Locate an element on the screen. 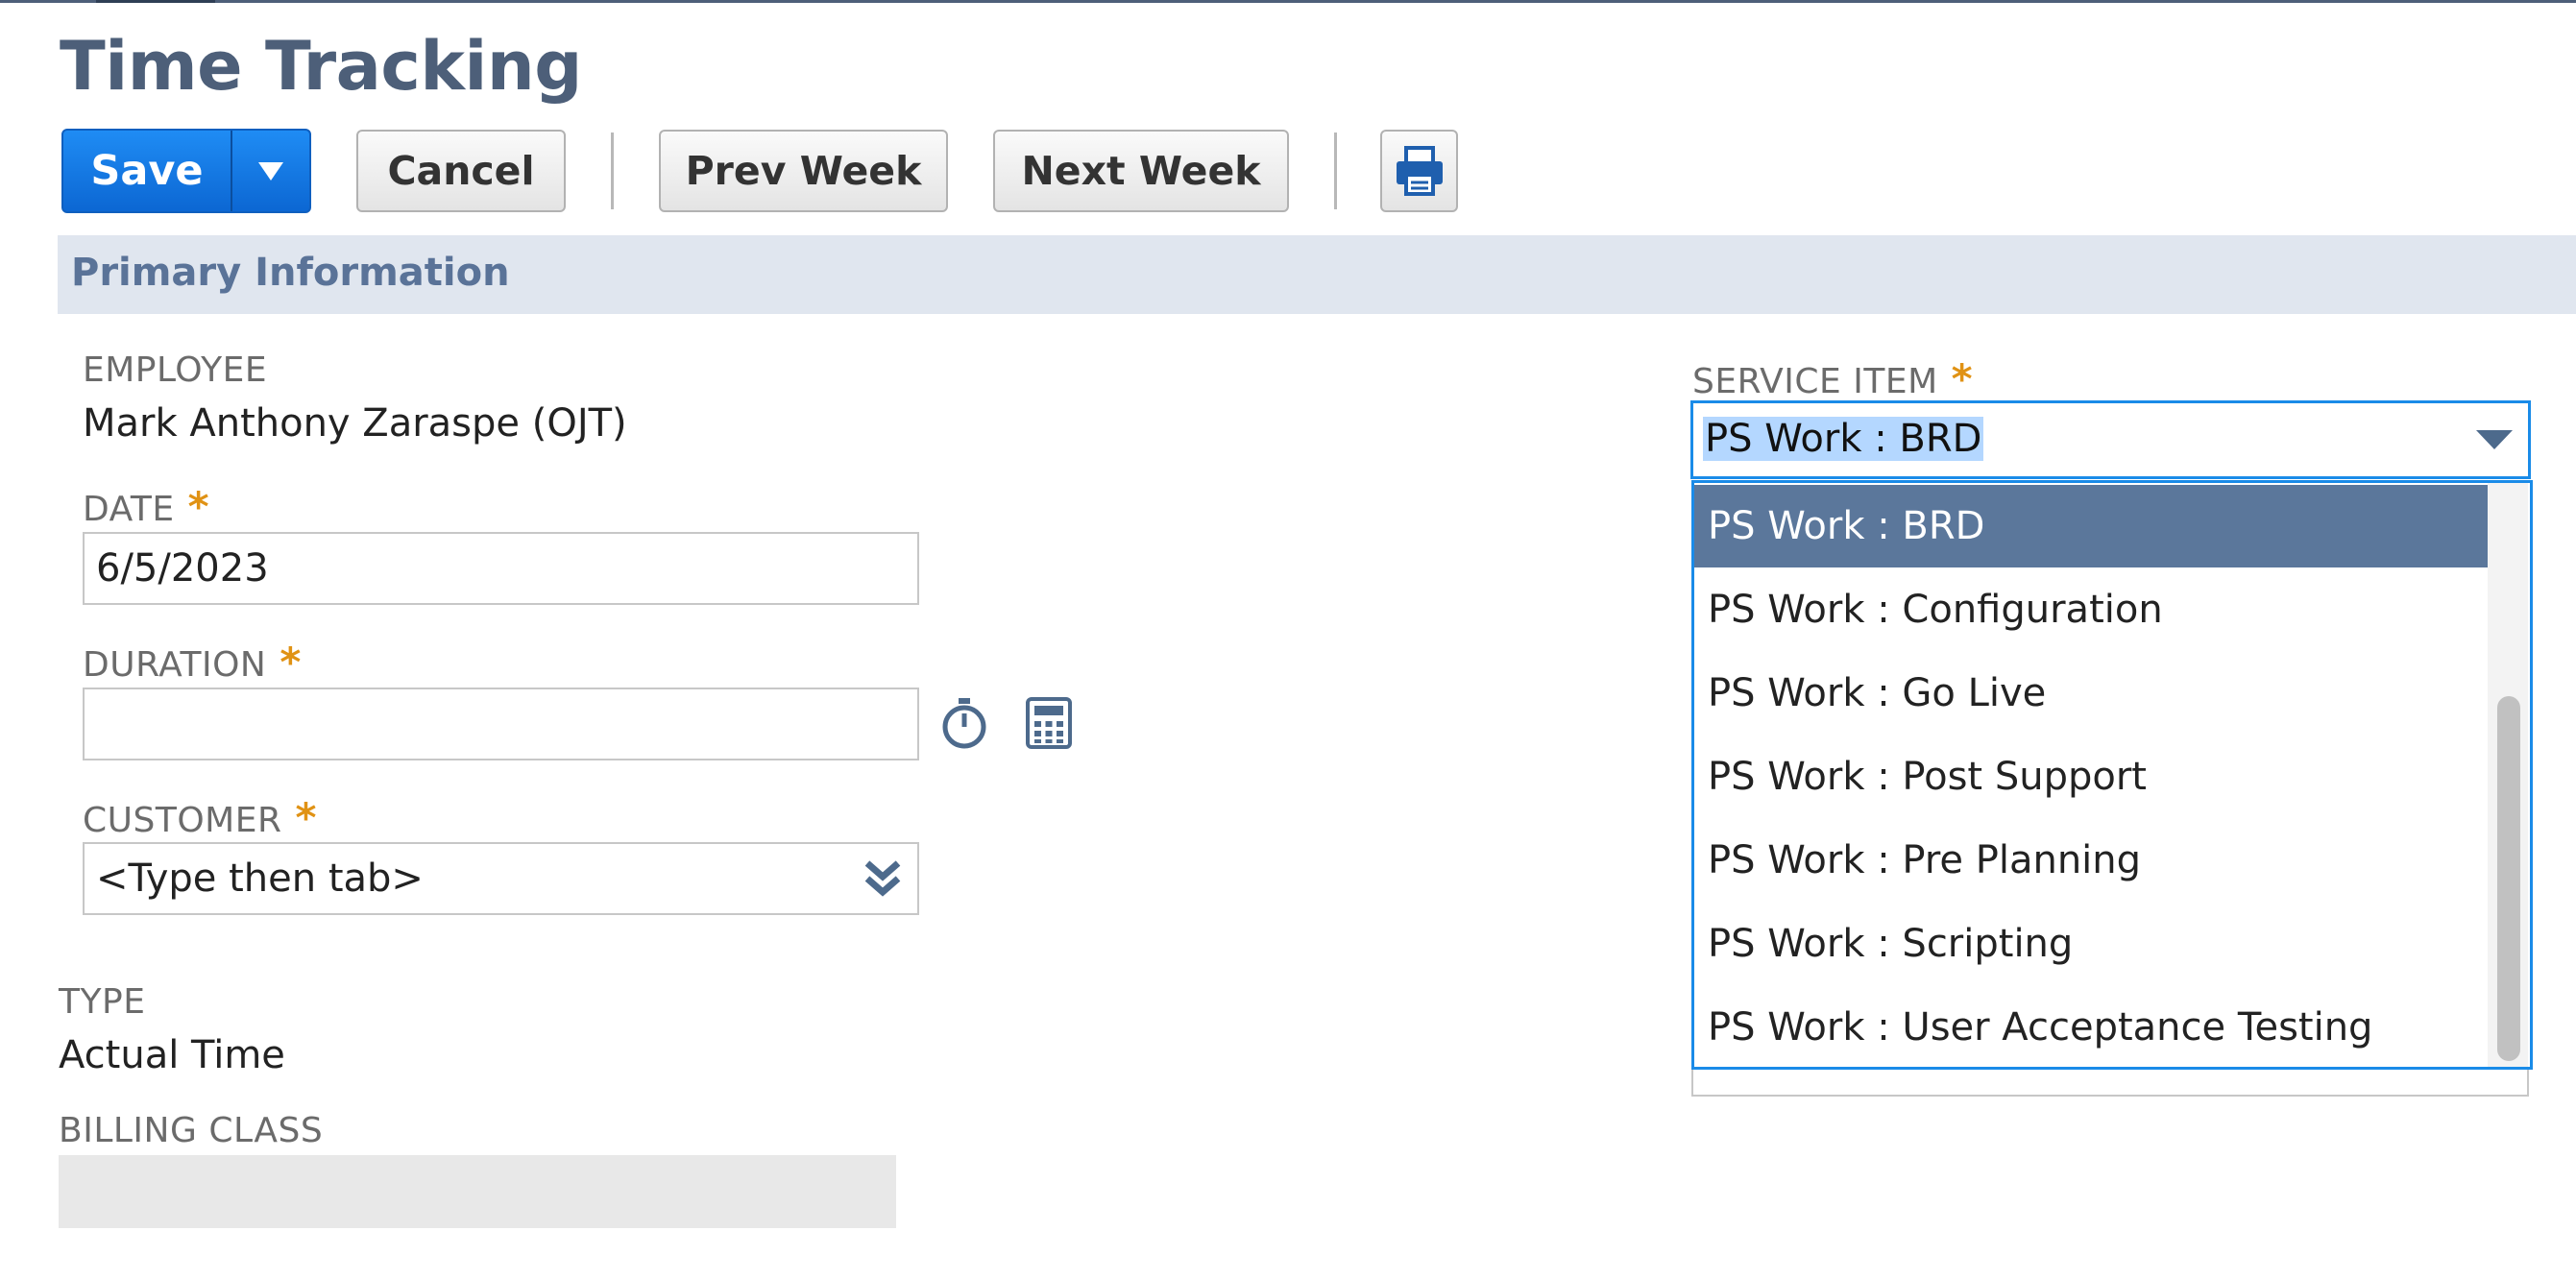 The height and width of the screenshot is (1279, 2576). type-value: Actual Time is located at coordinates (172, 1055).